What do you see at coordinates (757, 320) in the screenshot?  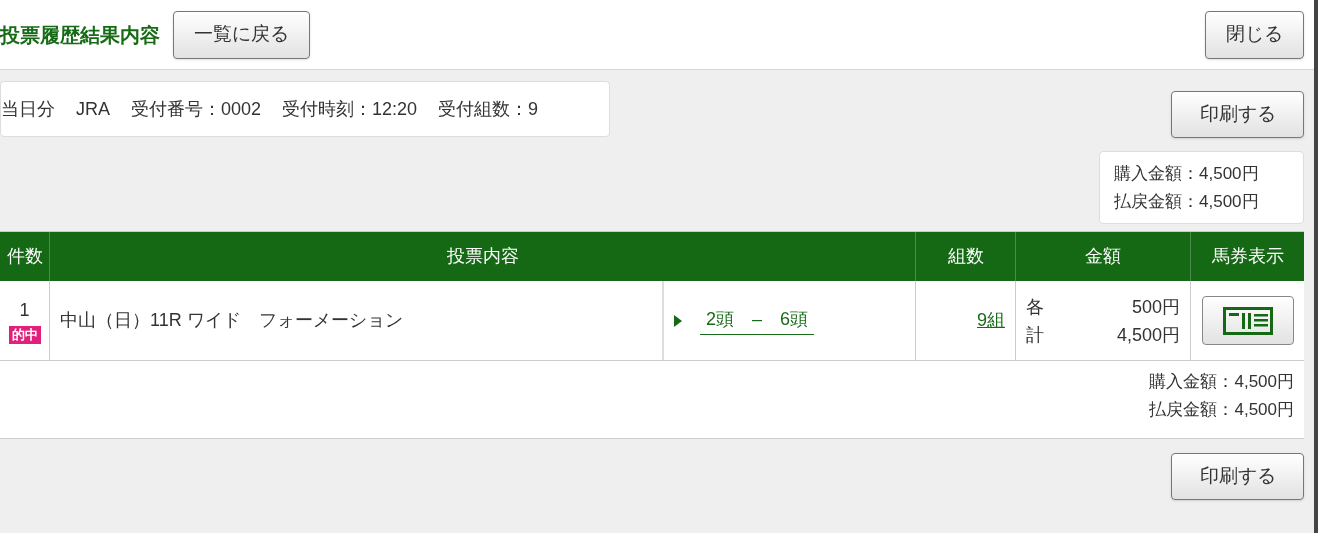 I see `selection-link: 2頭 – 6頭` at bounding box center [757, 320].